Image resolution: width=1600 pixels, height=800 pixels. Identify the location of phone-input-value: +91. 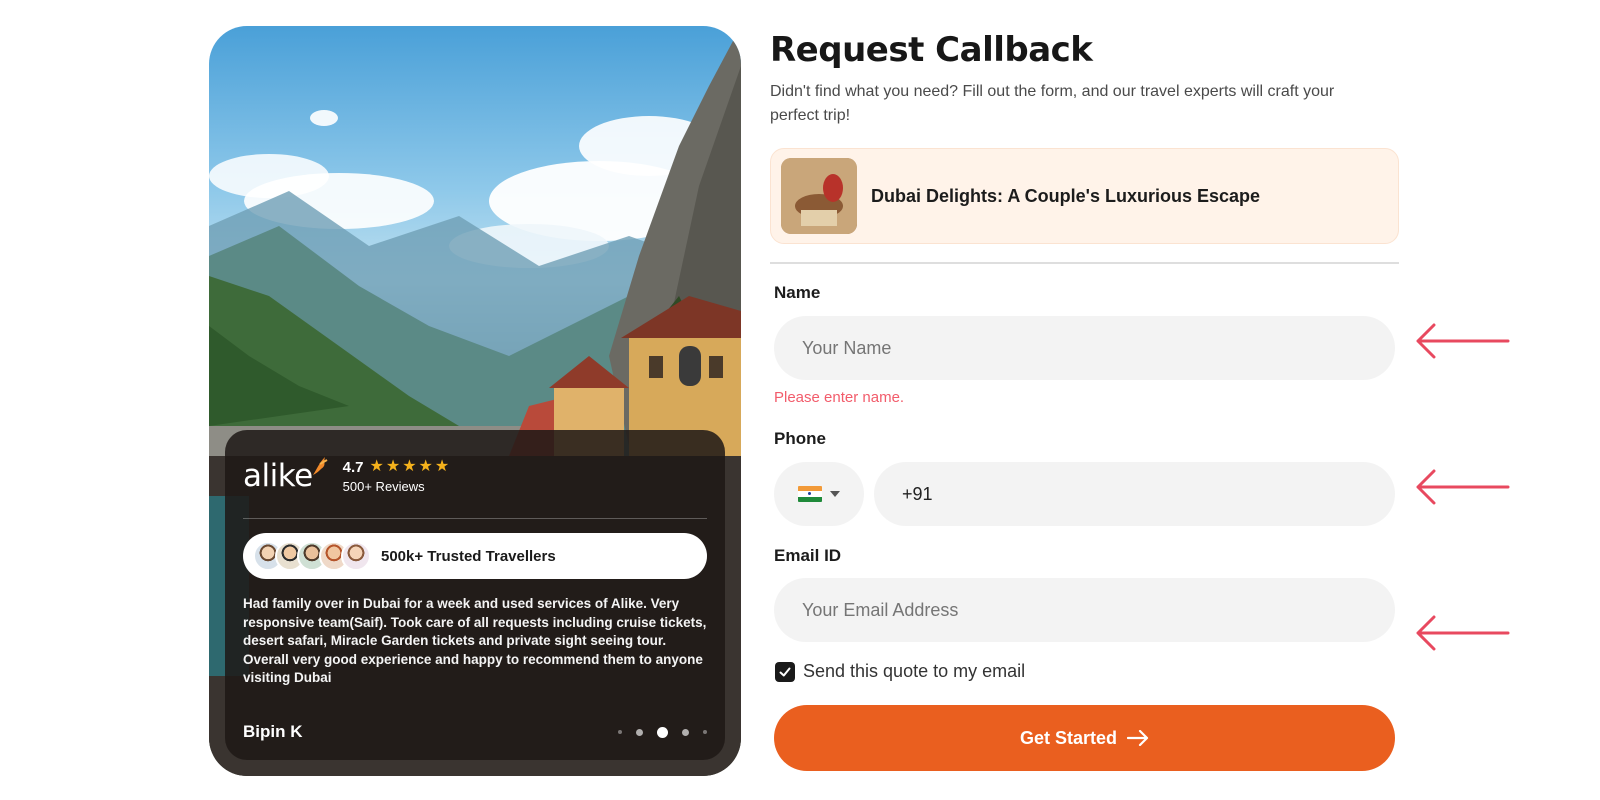
(917, 493).